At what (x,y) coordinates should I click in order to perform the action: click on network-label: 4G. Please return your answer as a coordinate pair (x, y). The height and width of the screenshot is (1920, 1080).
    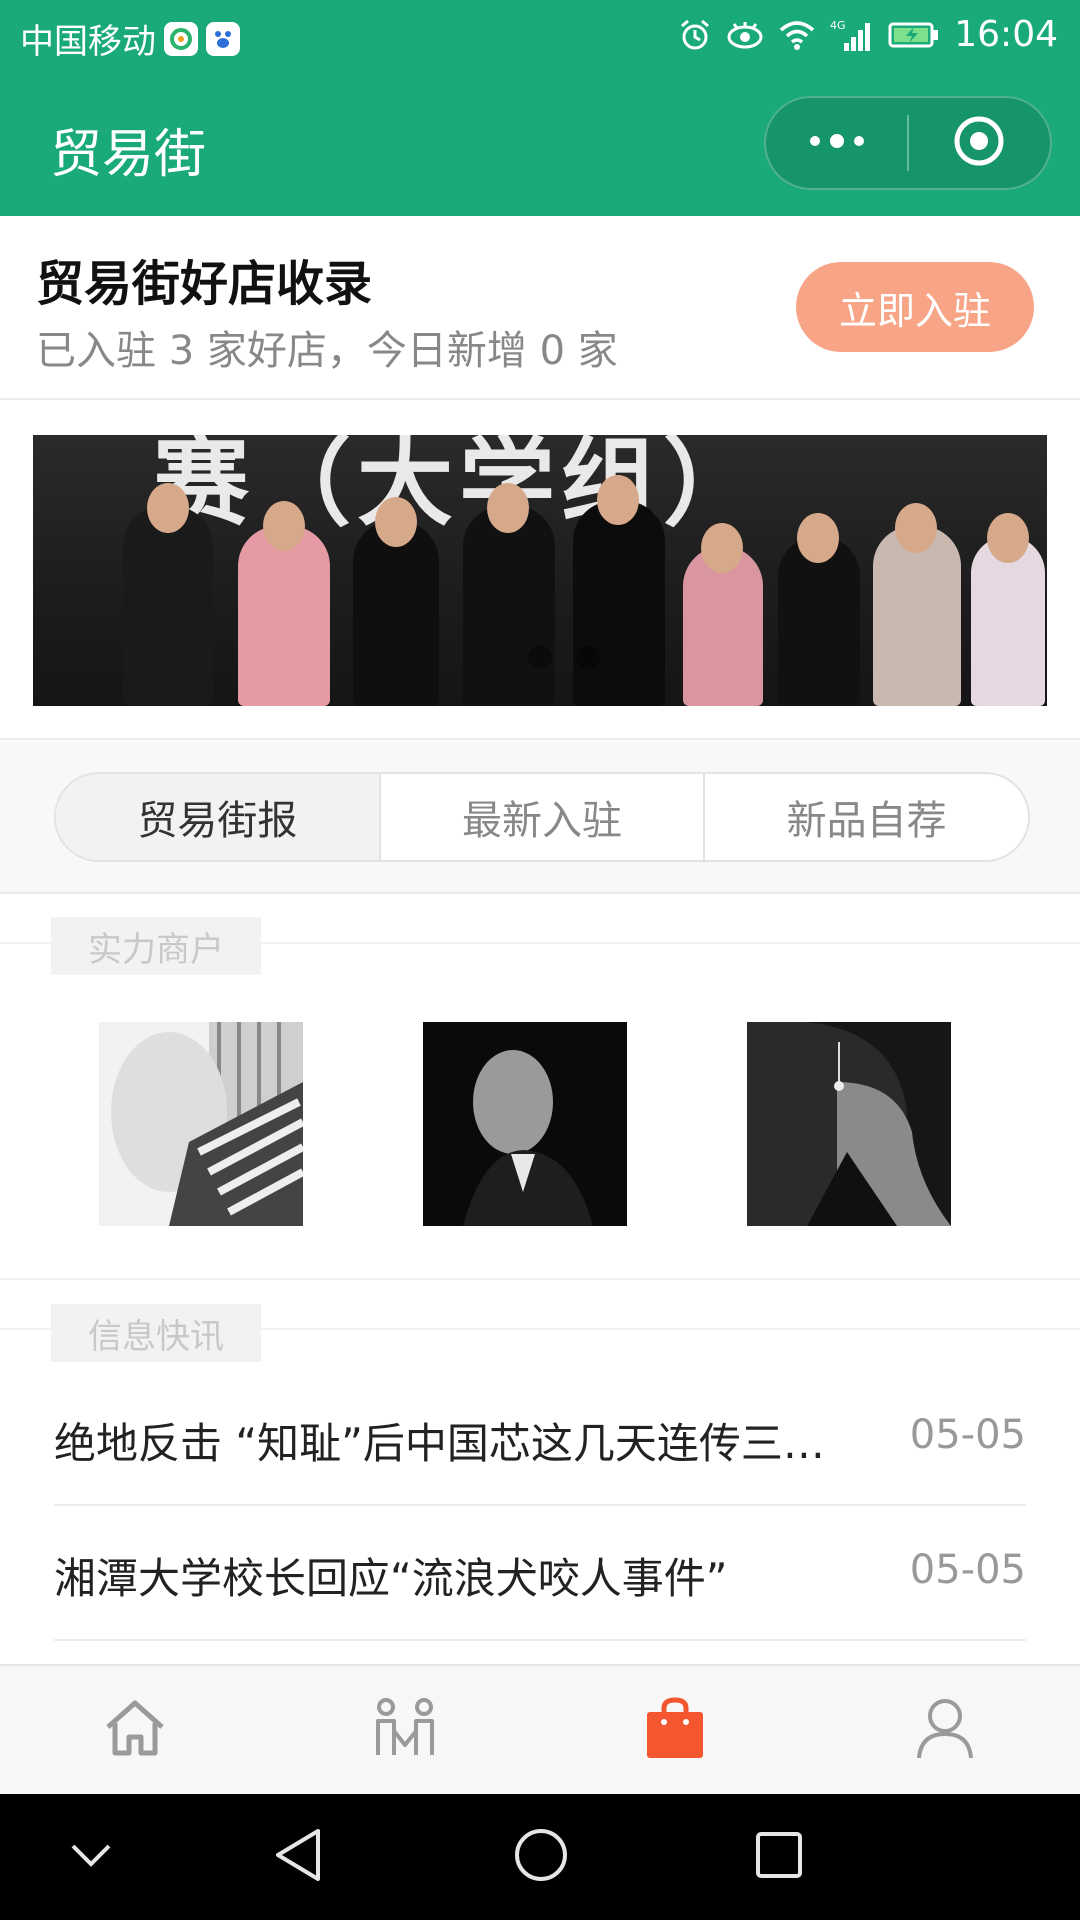
    Looking at the image, I should click on (838, 25).